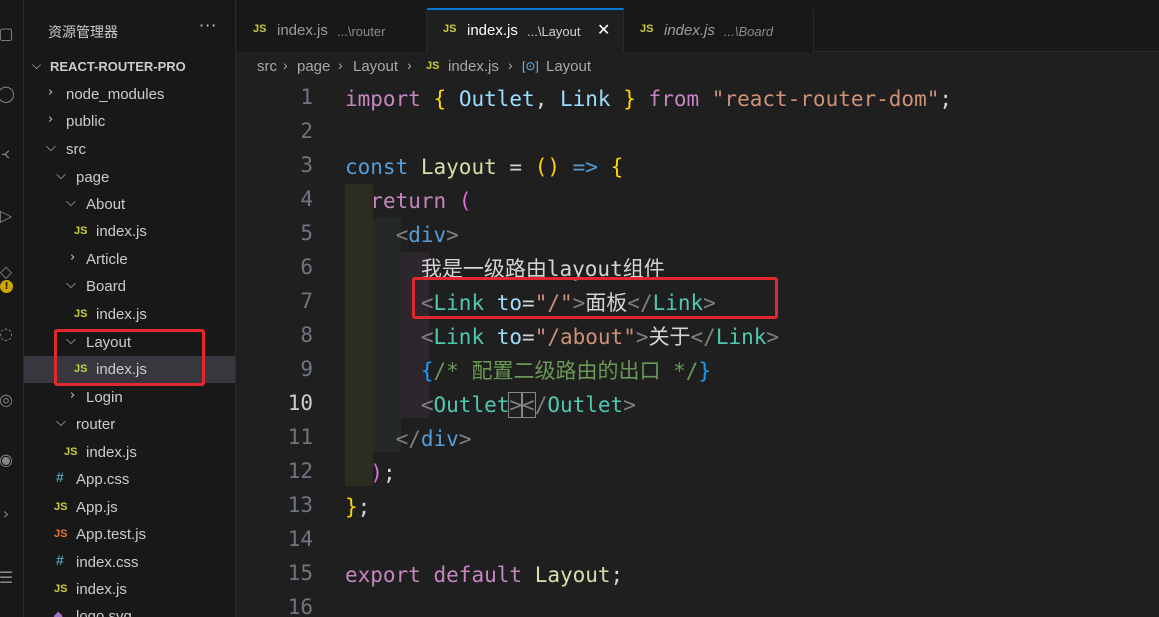 This screenshot has width=1159, height=617. What do you see at coordinates (313, 66) in the screenshot?
I see `breadcrumb-item: page` at bounding box center [313, 66].